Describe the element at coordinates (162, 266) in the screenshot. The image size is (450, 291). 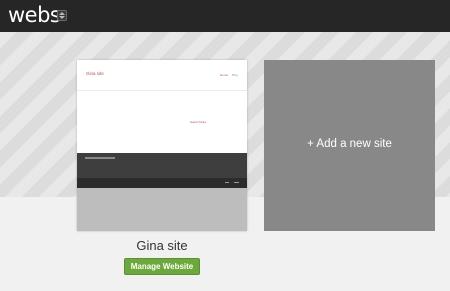
I see `manage-website-button: Manage Website` at that location.